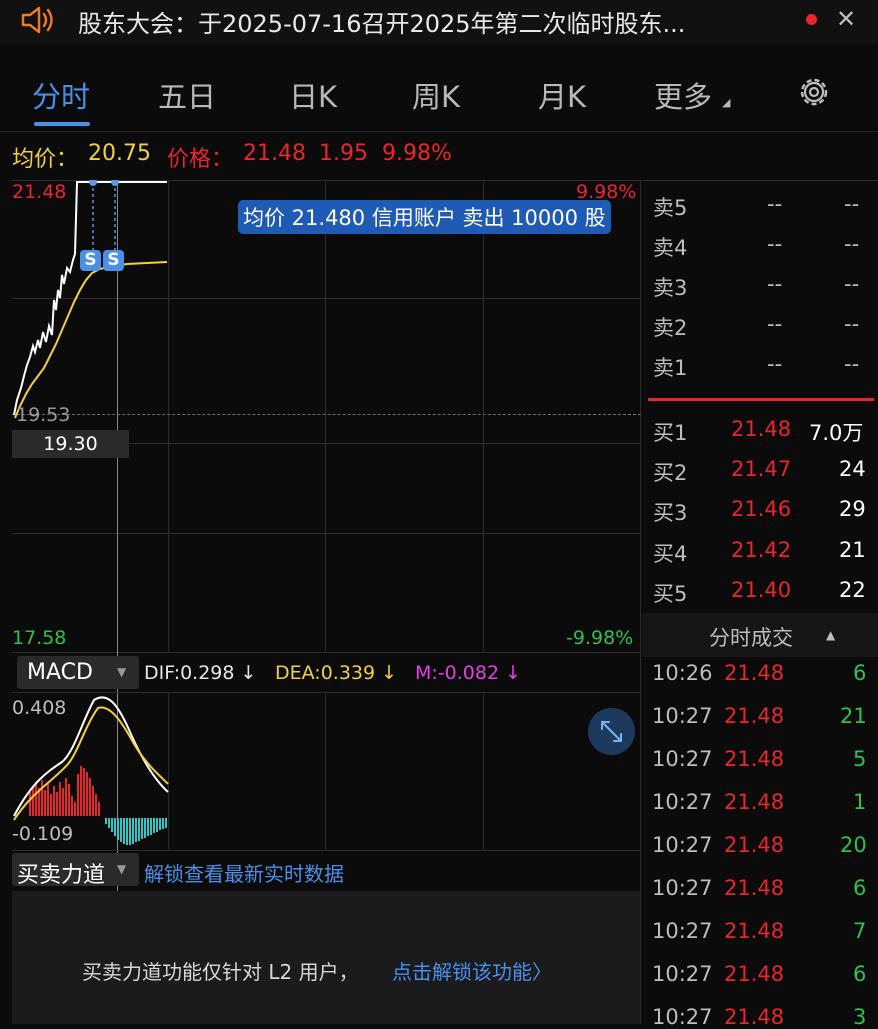  Describe the element at coordinates (45, 159) in the screenshot. I see `avg-label: 均价：` at that location.